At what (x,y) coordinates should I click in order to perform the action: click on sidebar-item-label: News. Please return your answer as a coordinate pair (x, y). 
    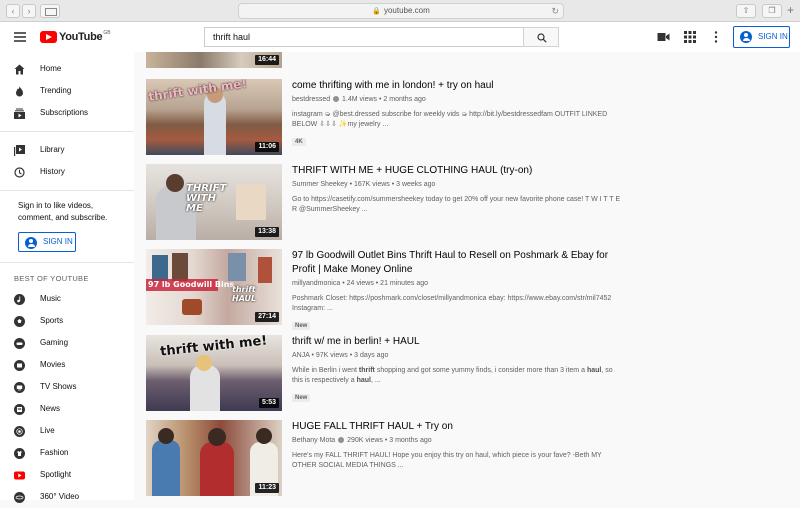
    Looking at the image, I should click on (50, 408).